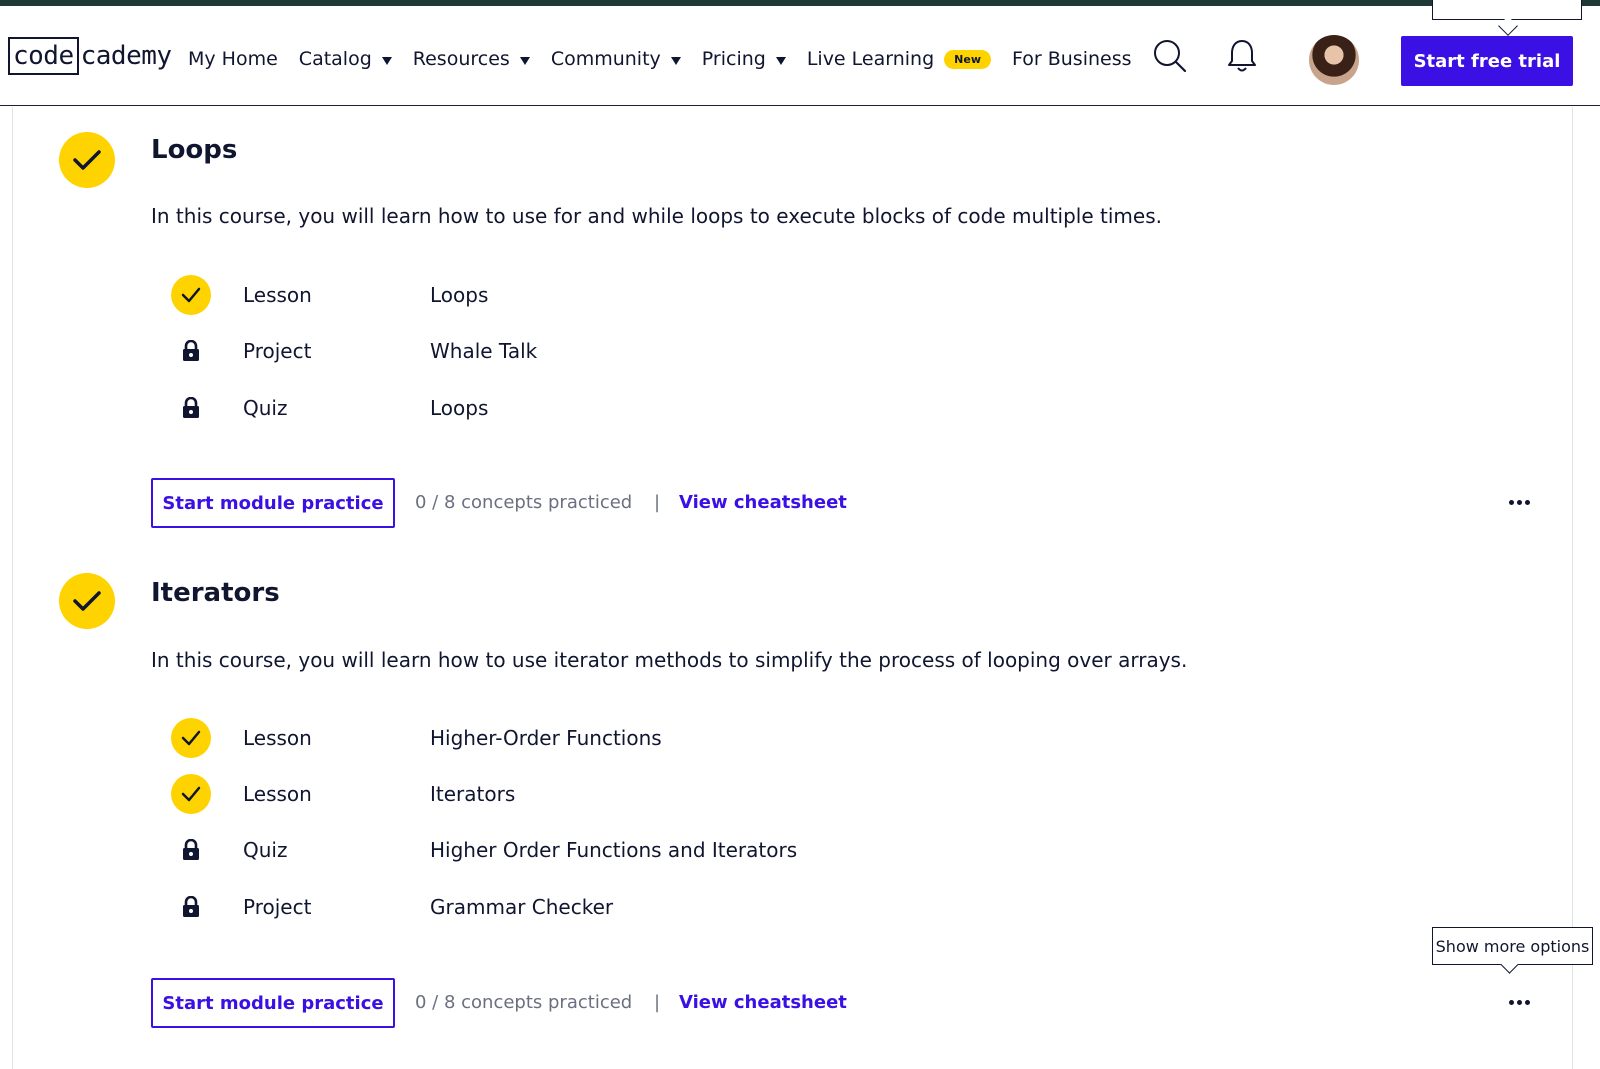  What do you see at coordinates (461, 59) in the screenshot?
I see `nav-label: Resources` at bounding box center [461, 59].